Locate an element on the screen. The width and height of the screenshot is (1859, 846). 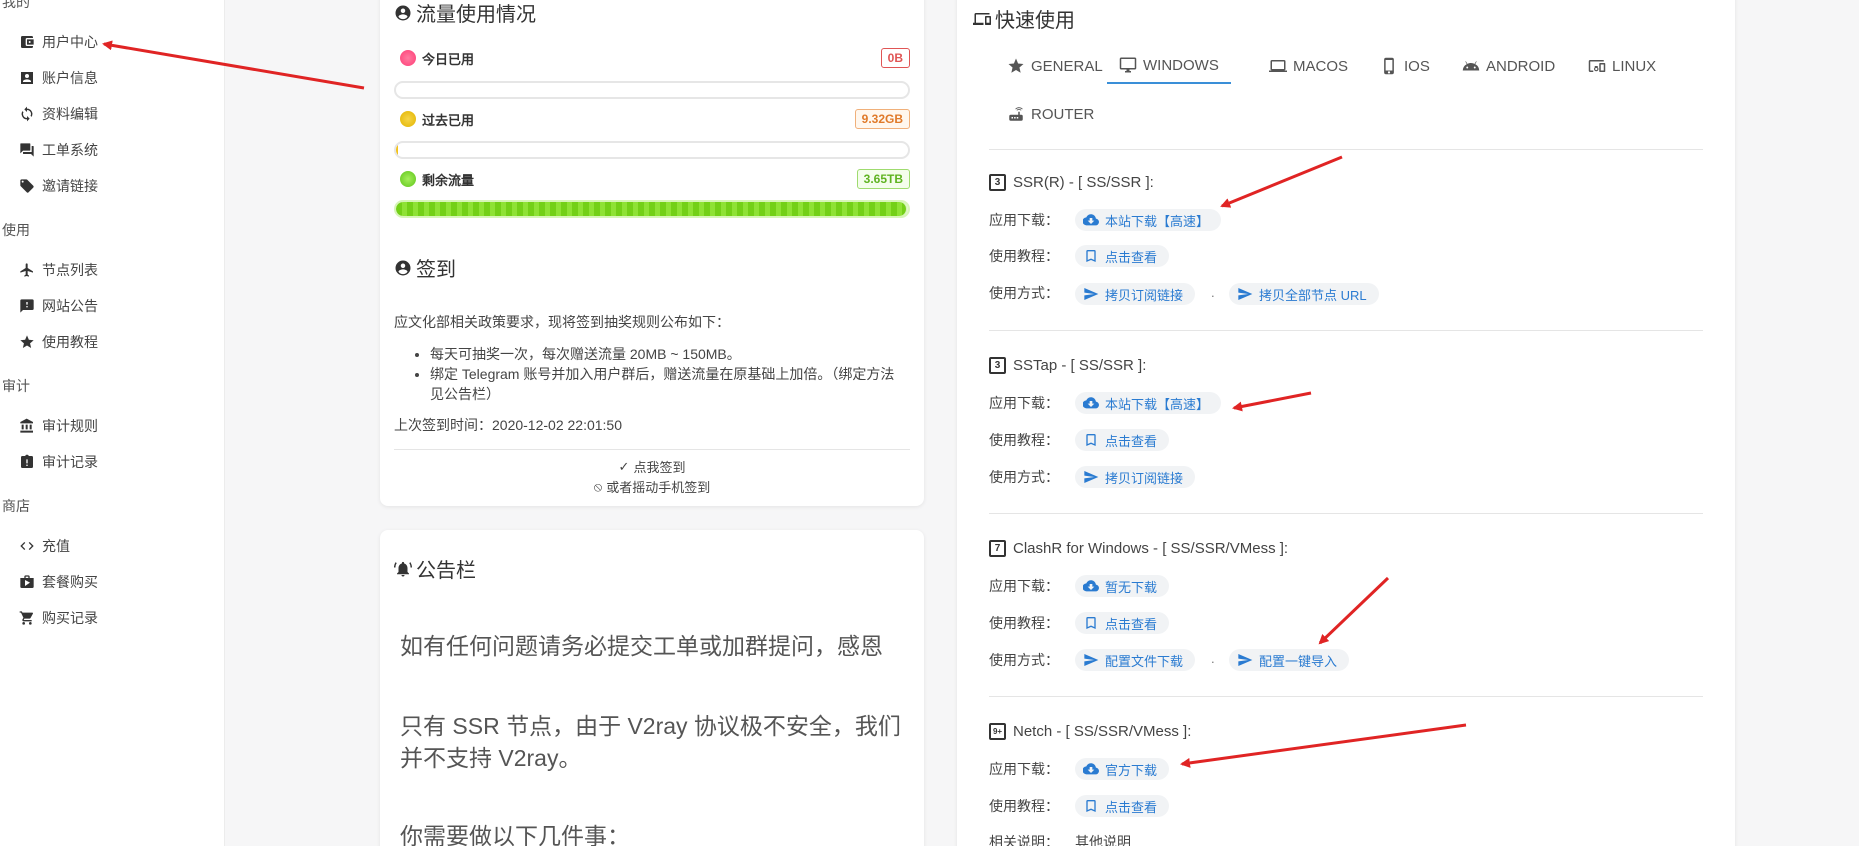
android-icon is located at coordinates (1471, 66).